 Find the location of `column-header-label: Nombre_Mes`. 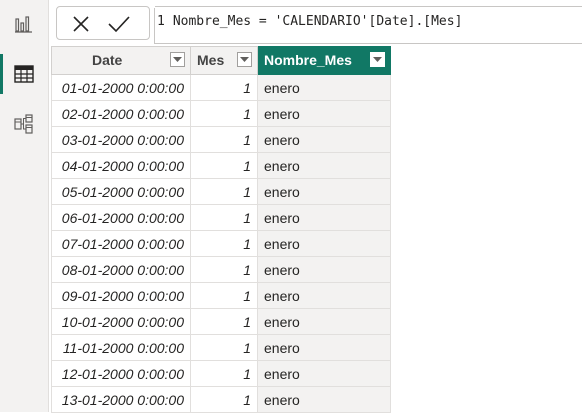

column-header-label: Nombre_Mes is located at coordinates (308, 60).